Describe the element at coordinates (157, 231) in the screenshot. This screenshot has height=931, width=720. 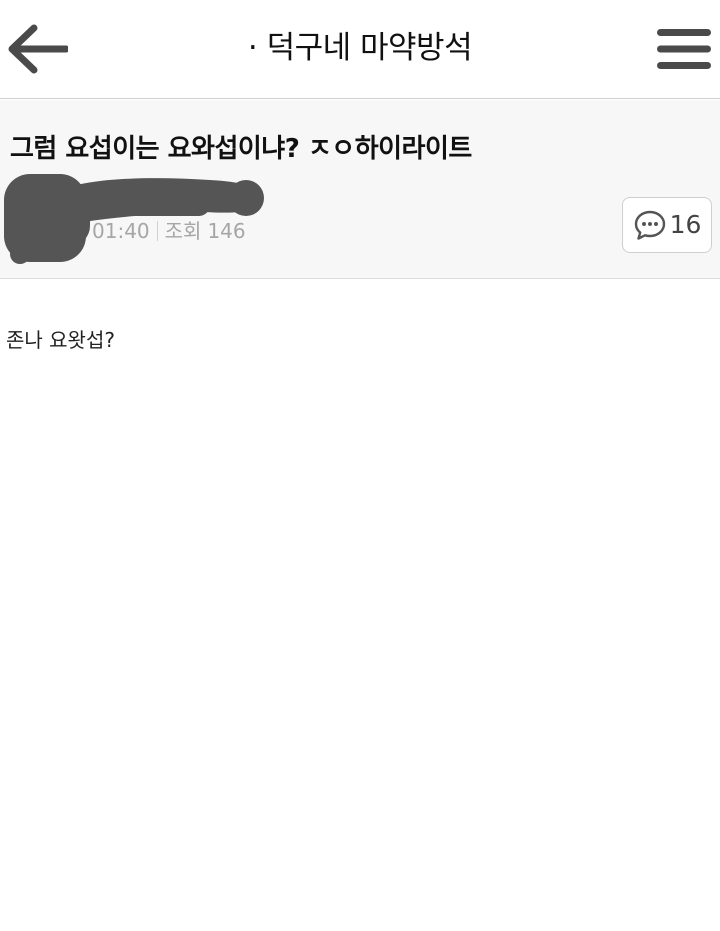
I see `meta-divider` at that location.